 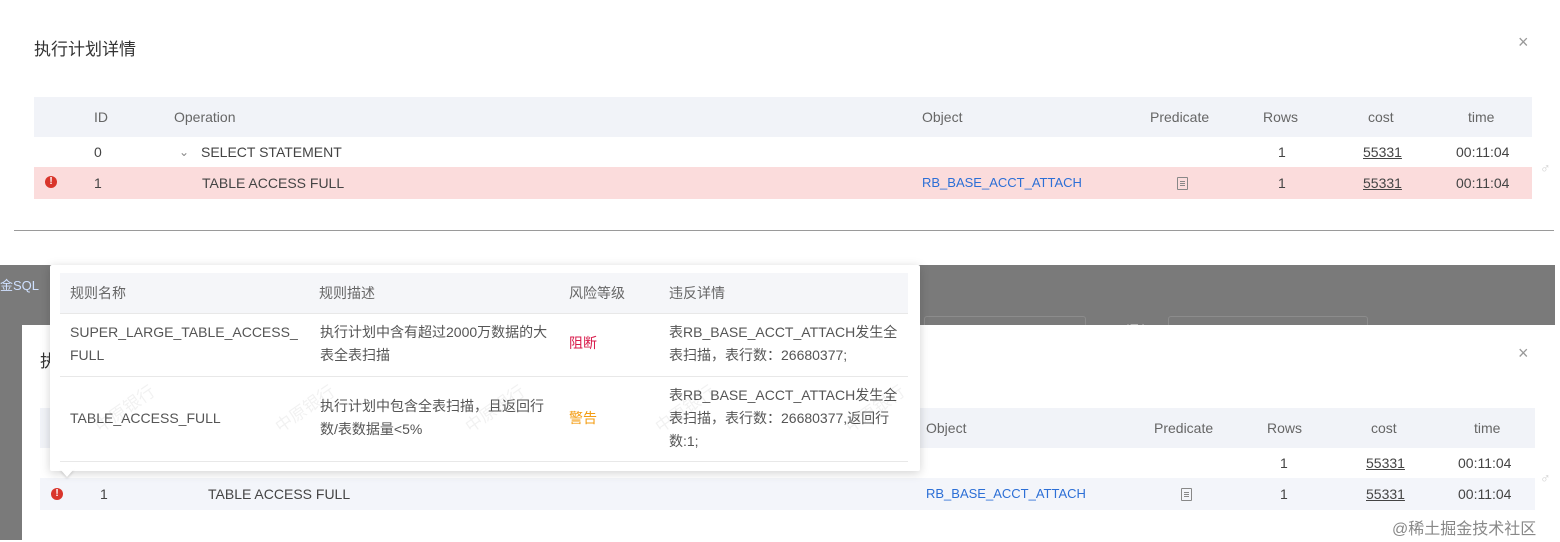 What do you see at coordinates (85, 49) in the screenshot?
I see `dialog-title: 执行计划详情` at bounding box center [85, 49].